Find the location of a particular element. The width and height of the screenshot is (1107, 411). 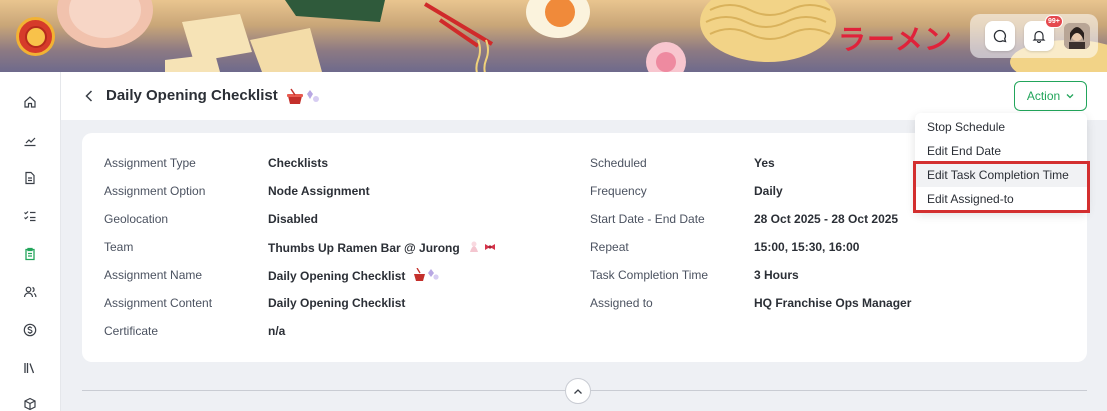

sidebar-item-checklists is located at coordinates (30, 216).